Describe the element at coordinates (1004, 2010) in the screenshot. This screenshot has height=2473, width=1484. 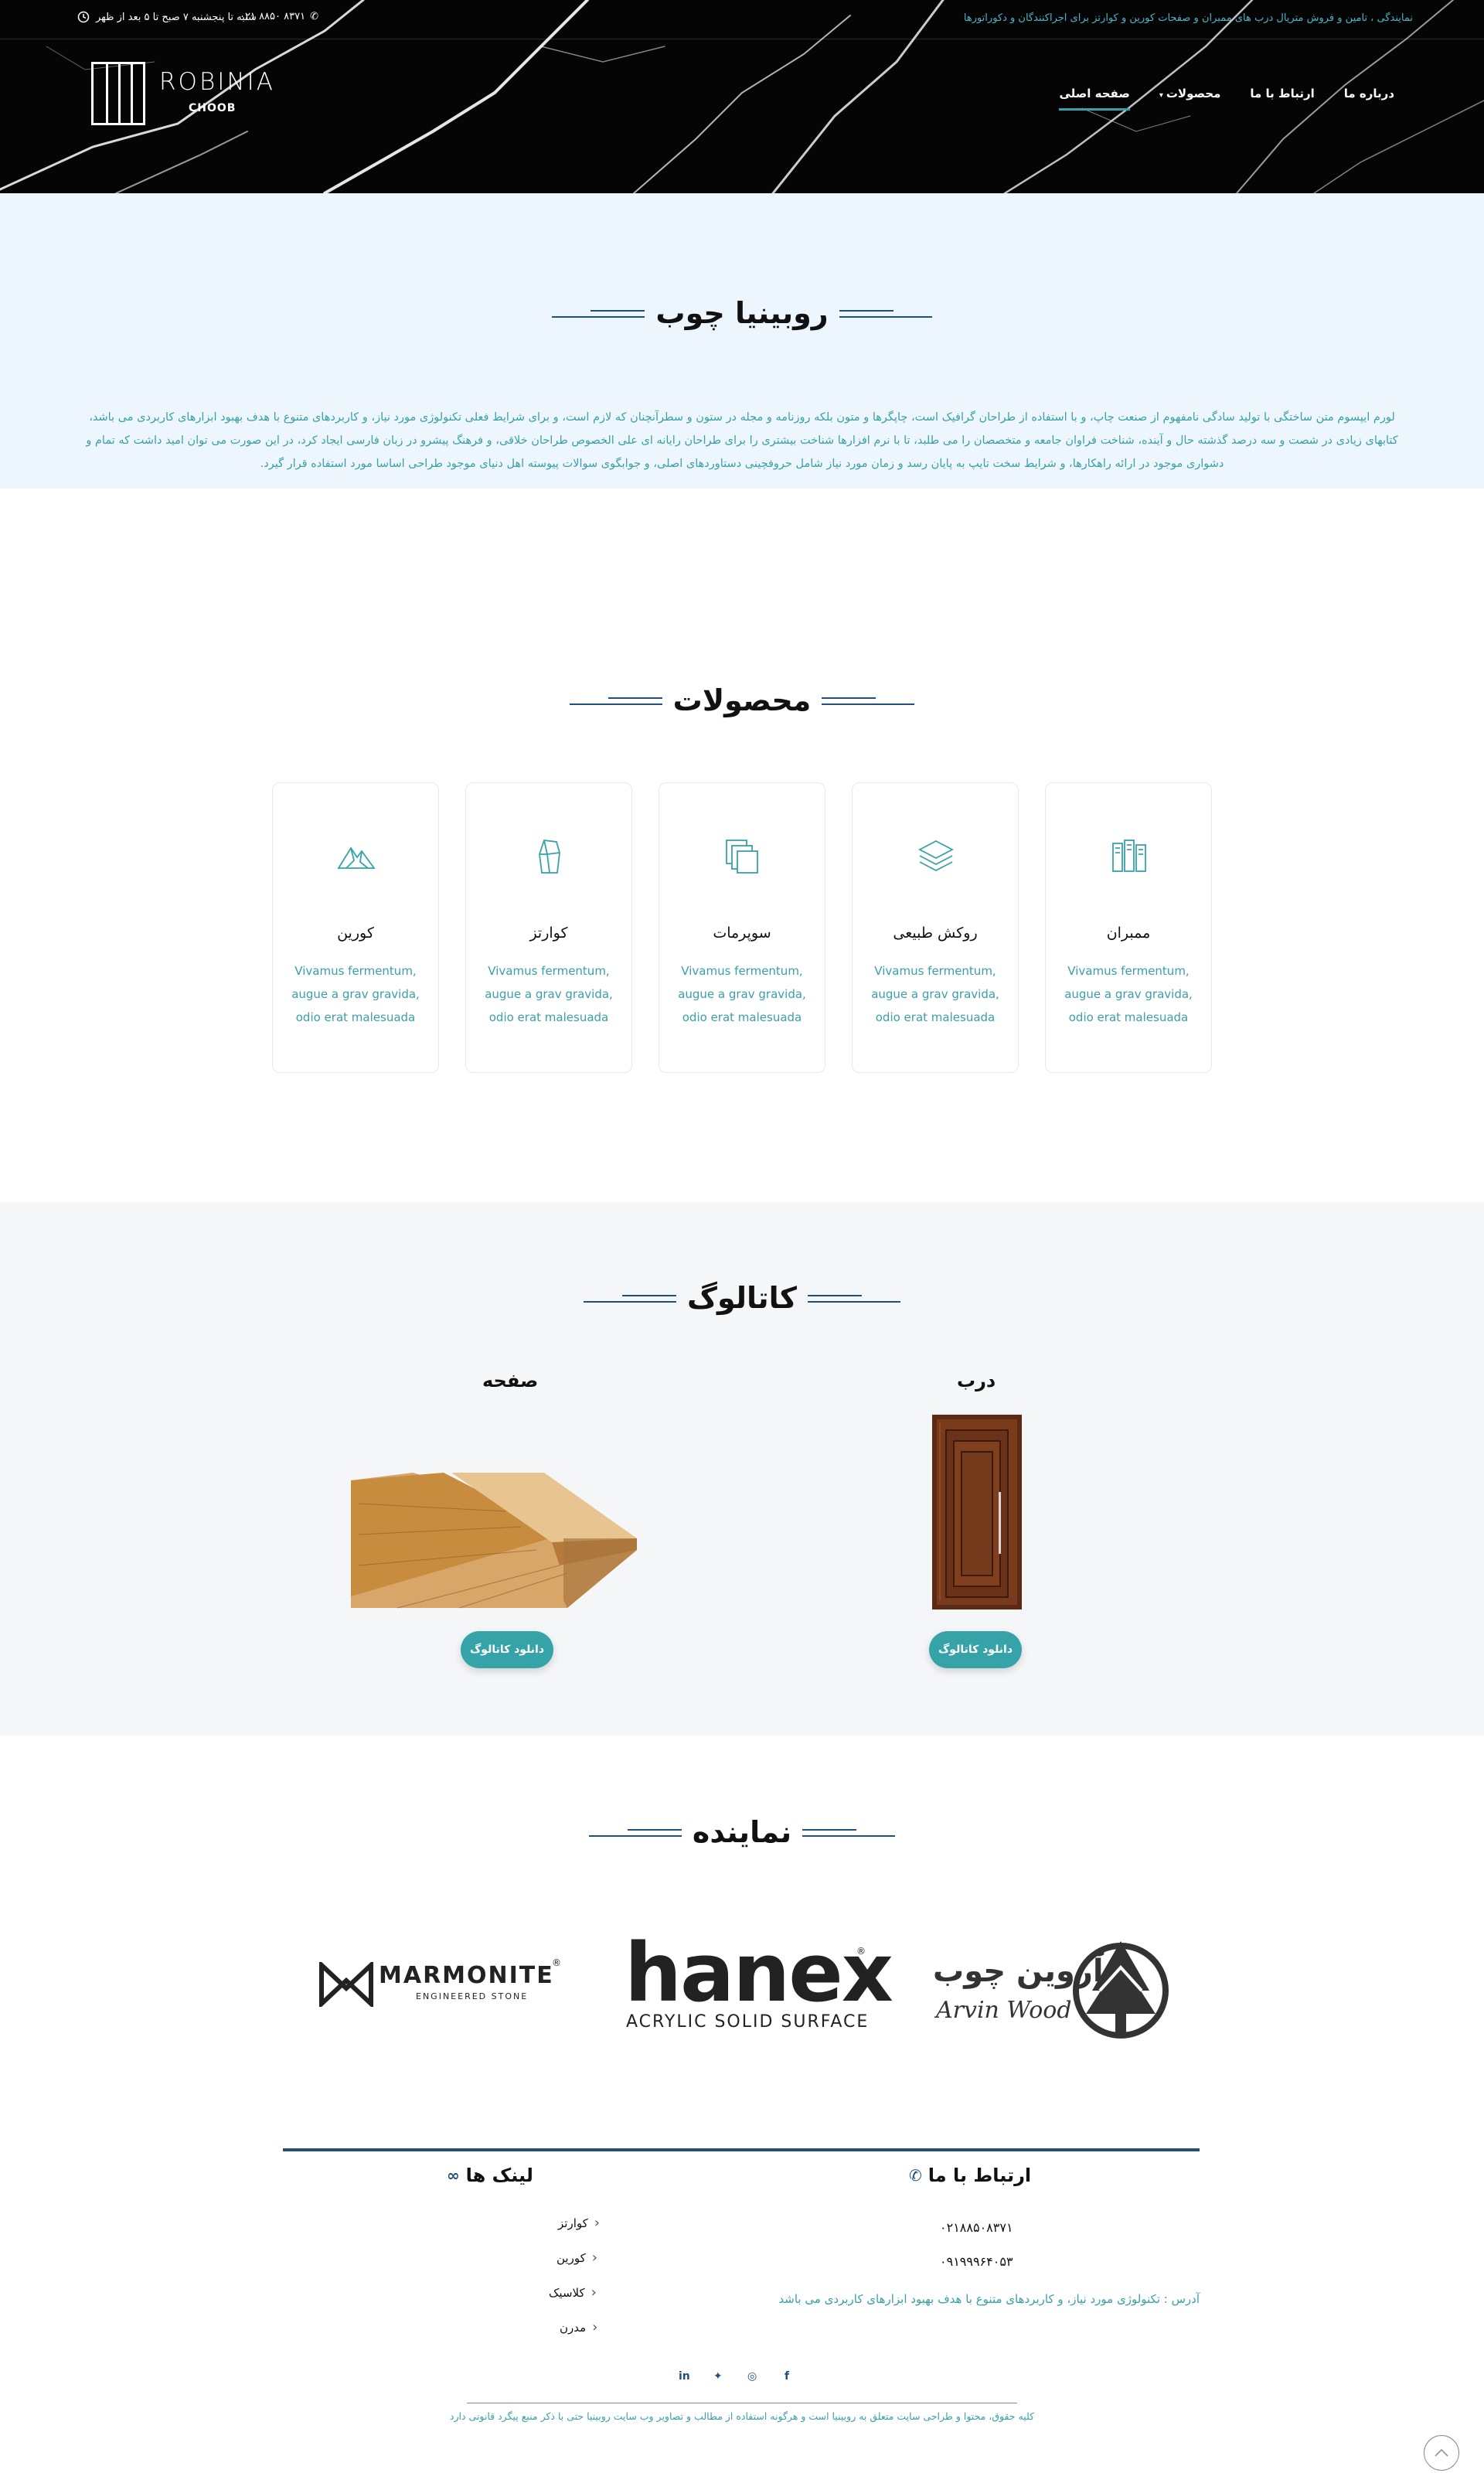
I see `brand-arvin-en: Arvin Wood` at that location.